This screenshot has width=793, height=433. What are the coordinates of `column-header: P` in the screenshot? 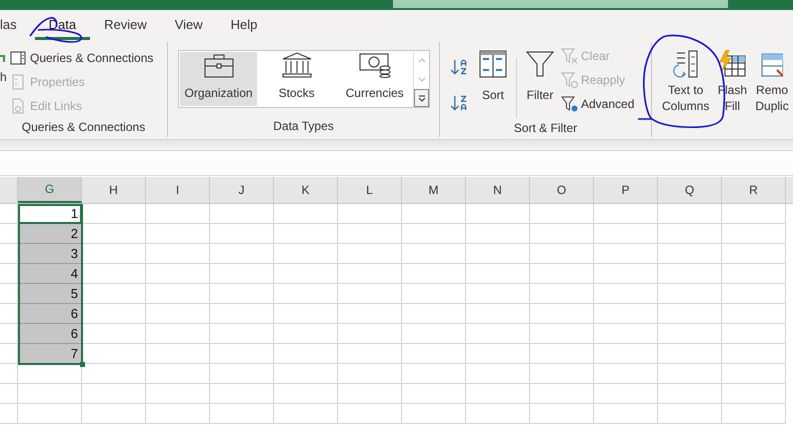 It's located at (626, 190).